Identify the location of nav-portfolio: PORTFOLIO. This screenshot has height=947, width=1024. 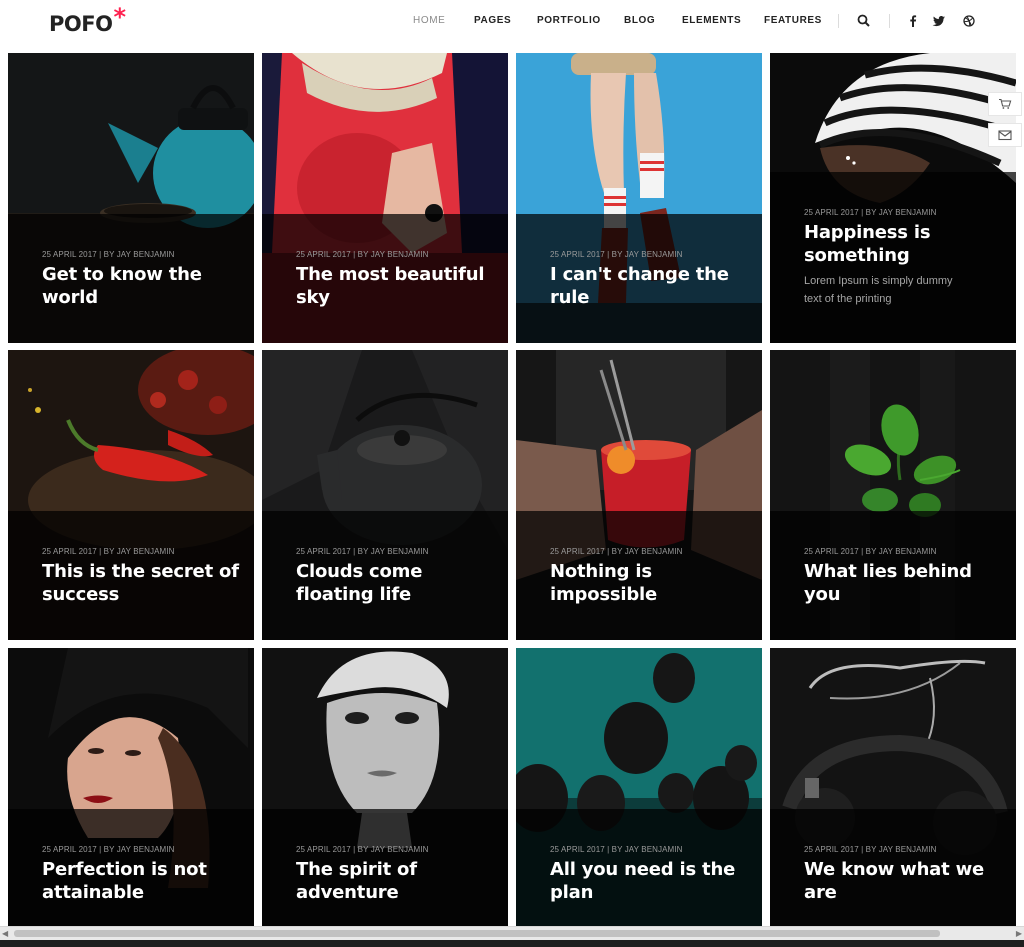
(569, 20).